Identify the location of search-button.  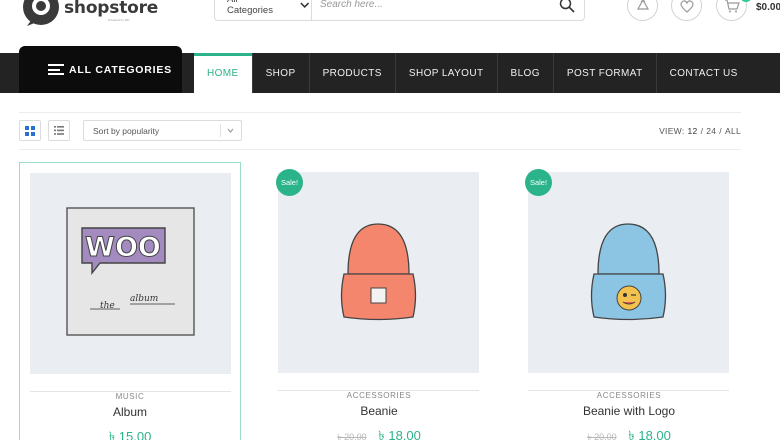
(567, 10).